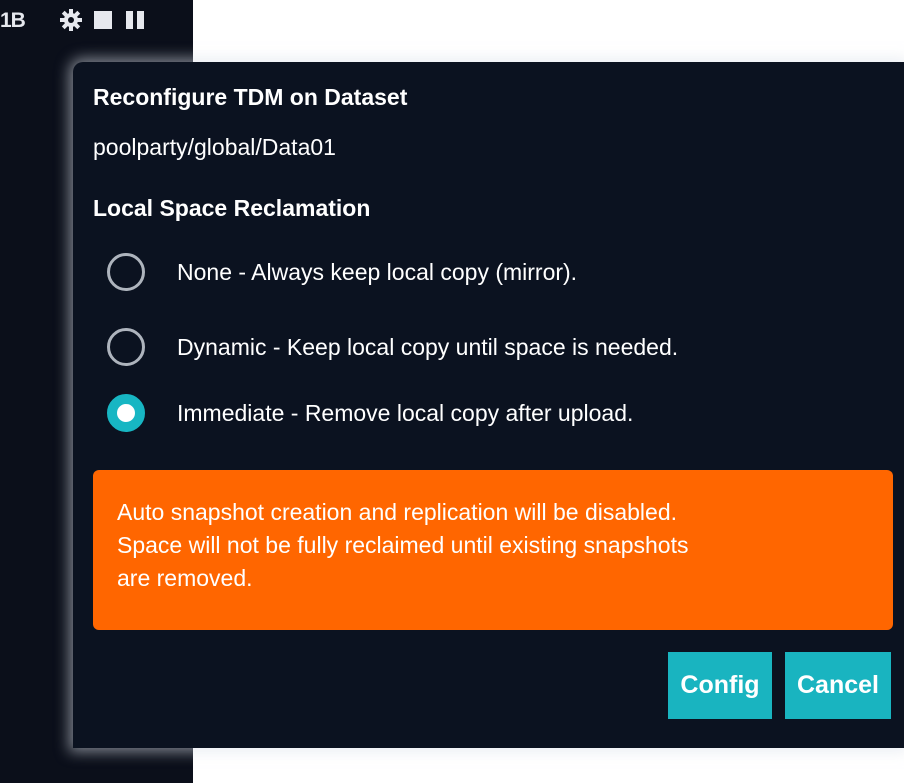 This screenshot has width=904, height=783. What do you see at coordinates (185, 578) in the screenshot?
I see `warning-line: are removed.` at bounding box center [185, 578].